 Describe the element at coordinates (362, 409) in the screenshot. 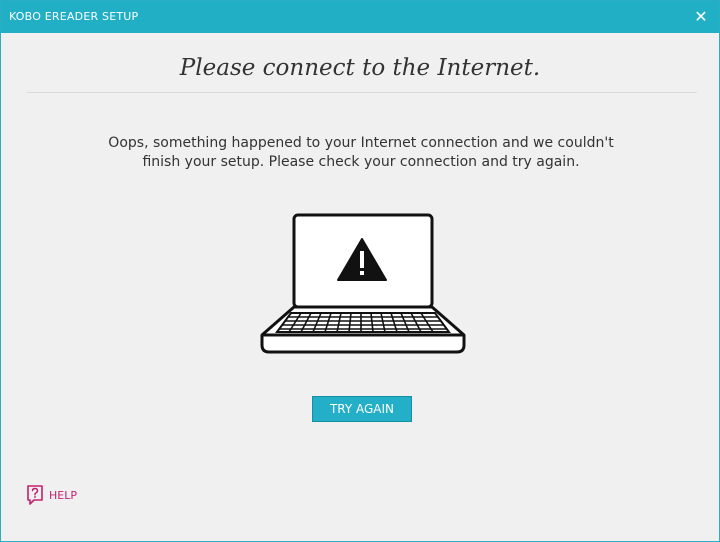

I see `try-again-button: TRY AGAIN` at that location.